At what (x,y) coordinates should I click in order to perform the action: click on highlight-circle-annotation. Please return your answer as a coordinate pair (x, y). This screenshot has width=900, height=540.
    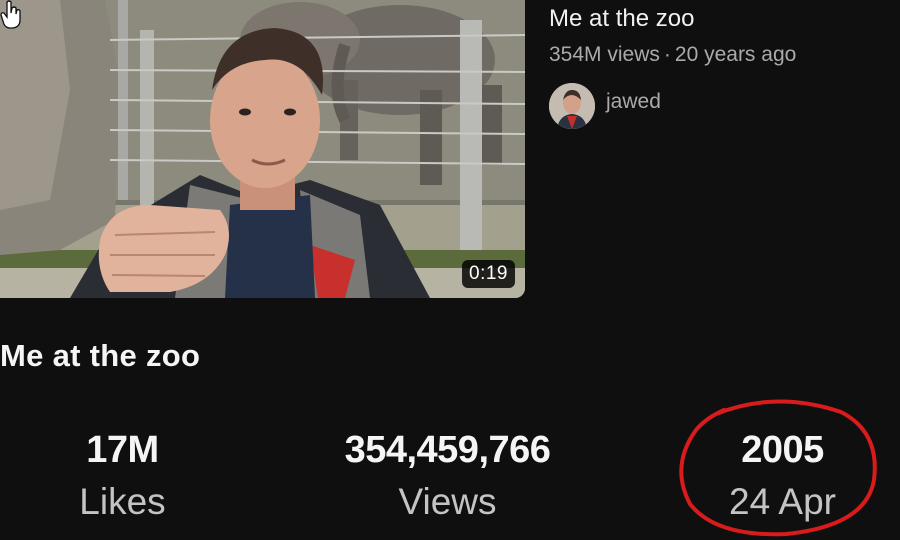
    Looking at the image, I should click on (778, 468).